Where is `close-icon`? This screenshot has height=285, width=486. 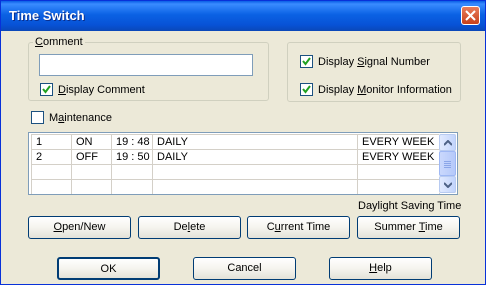
close-icon is located at coordinates (470, 15).